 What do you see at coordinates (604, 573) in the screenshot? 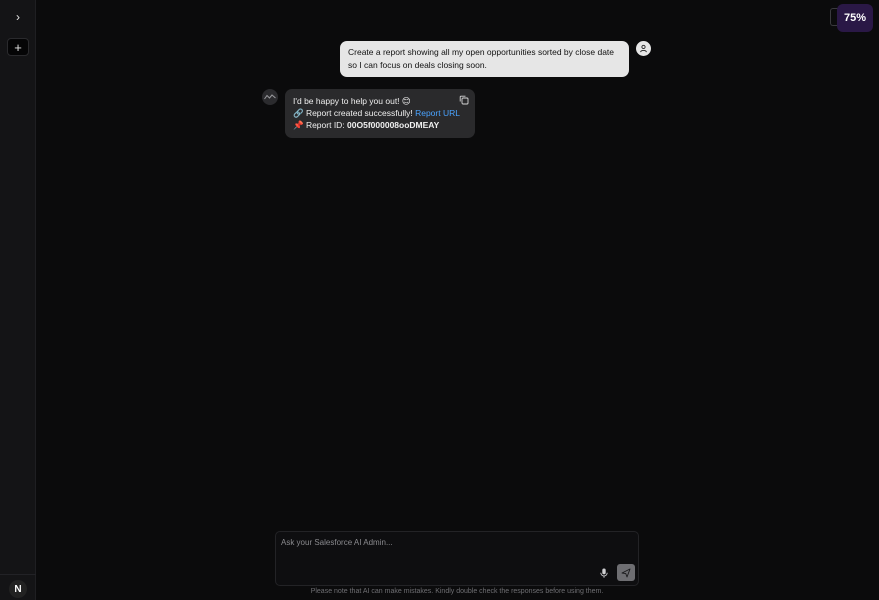
I see `microphone-icon` at bounding box center [604, 573].